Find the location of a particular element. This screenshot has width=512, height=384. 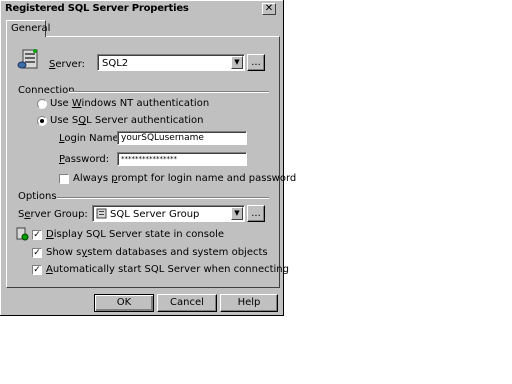

server-combo: SQL2 ▼ is located at coordinates (171, 62).